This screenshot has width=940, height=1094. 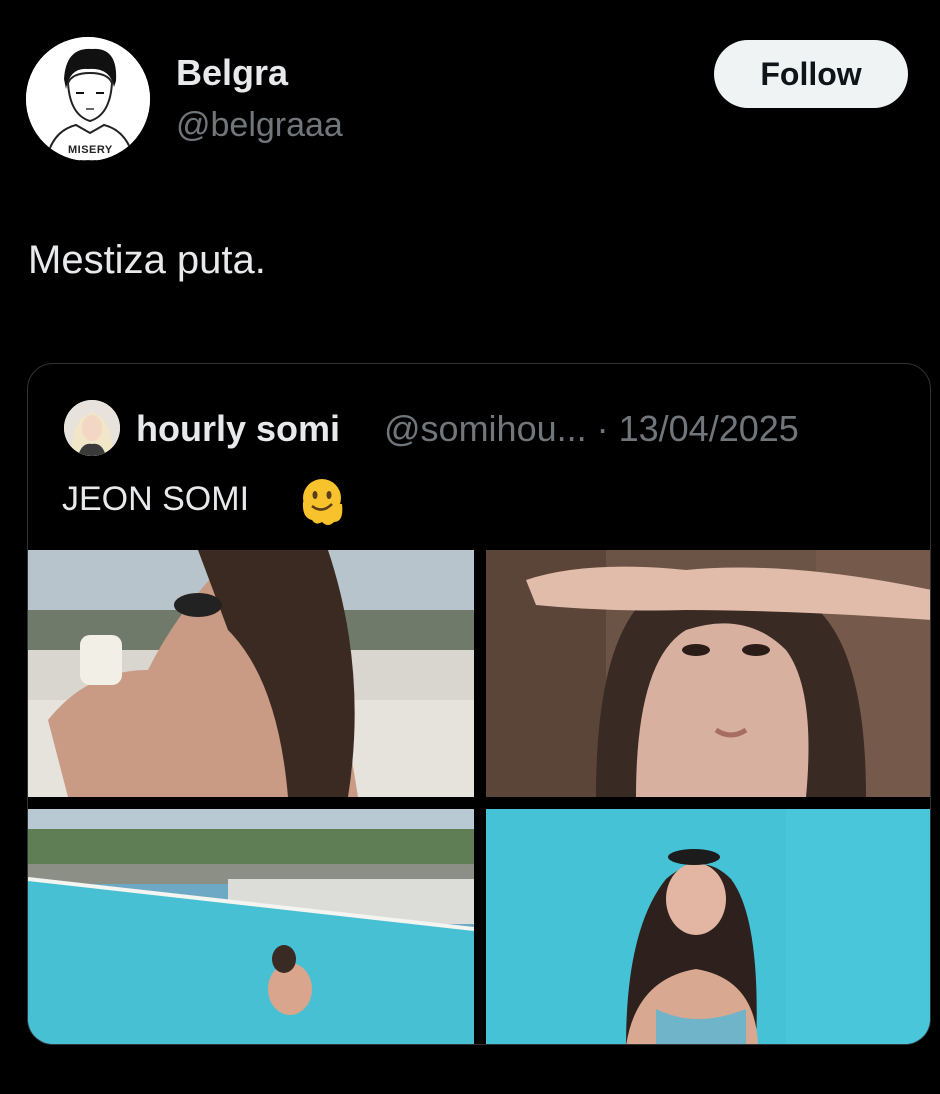 What do you see at coordinates (232, 73) in the screenshot?
I see `author-name: Belgra` at bounding box center [232, 73].